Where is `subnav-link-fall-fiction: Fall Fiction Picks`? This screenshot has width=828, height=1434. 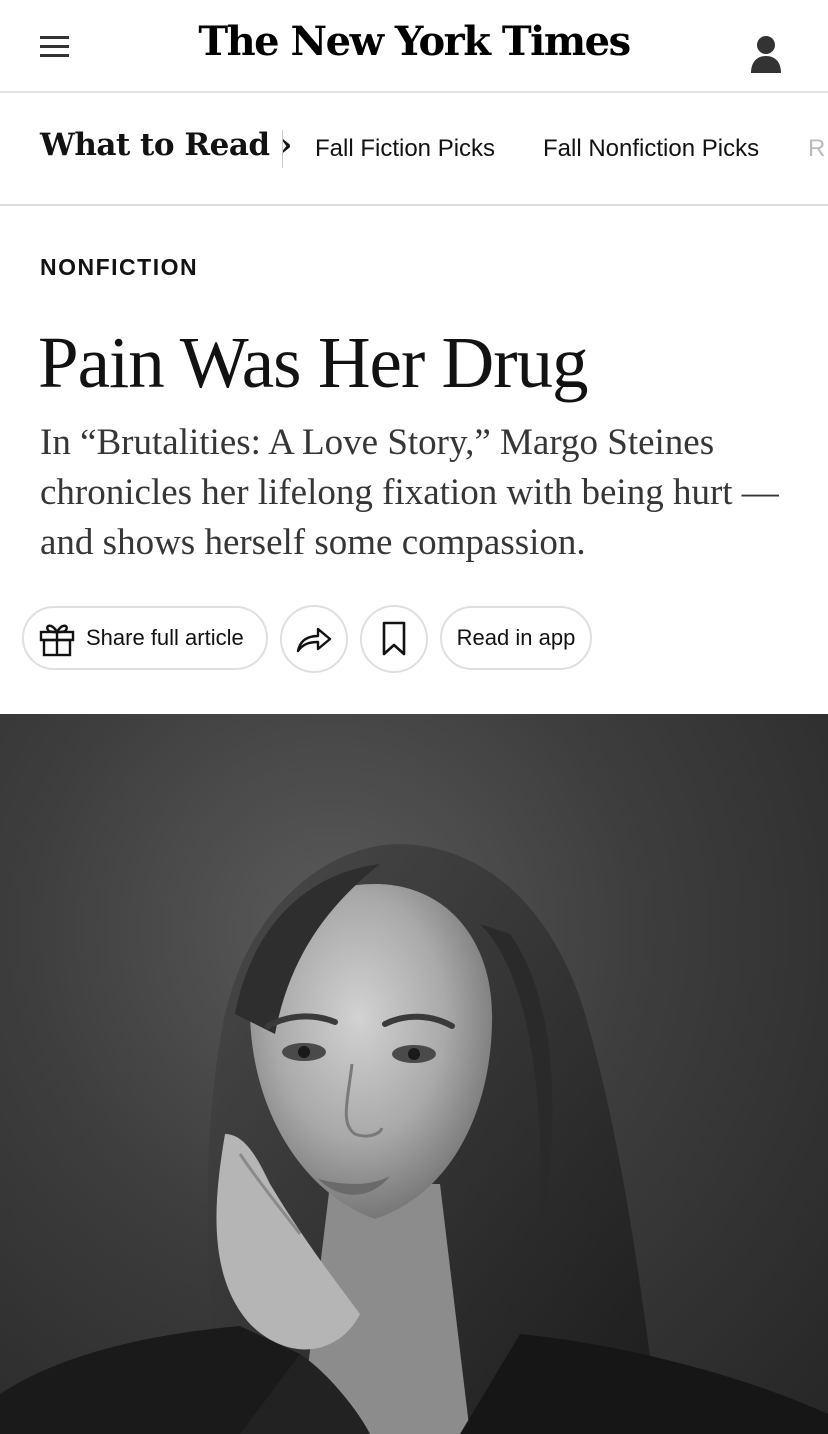 subnav-link-fall-fiction: Fall Fiction Picks is located at coordinates (405, 149).